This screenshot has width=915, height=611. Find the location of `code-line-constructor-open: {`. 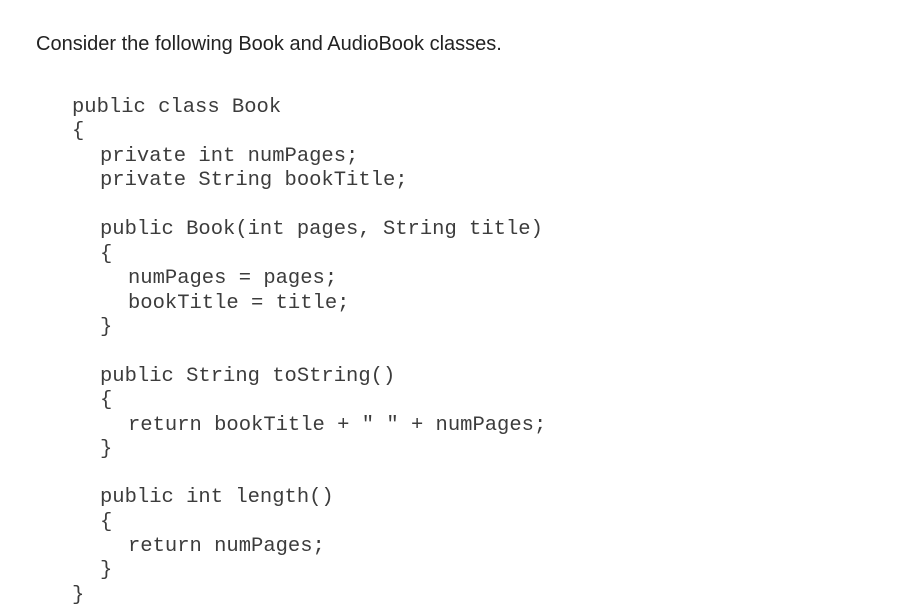

code-line-constructor-open: { is located at coordinates (106, 254).